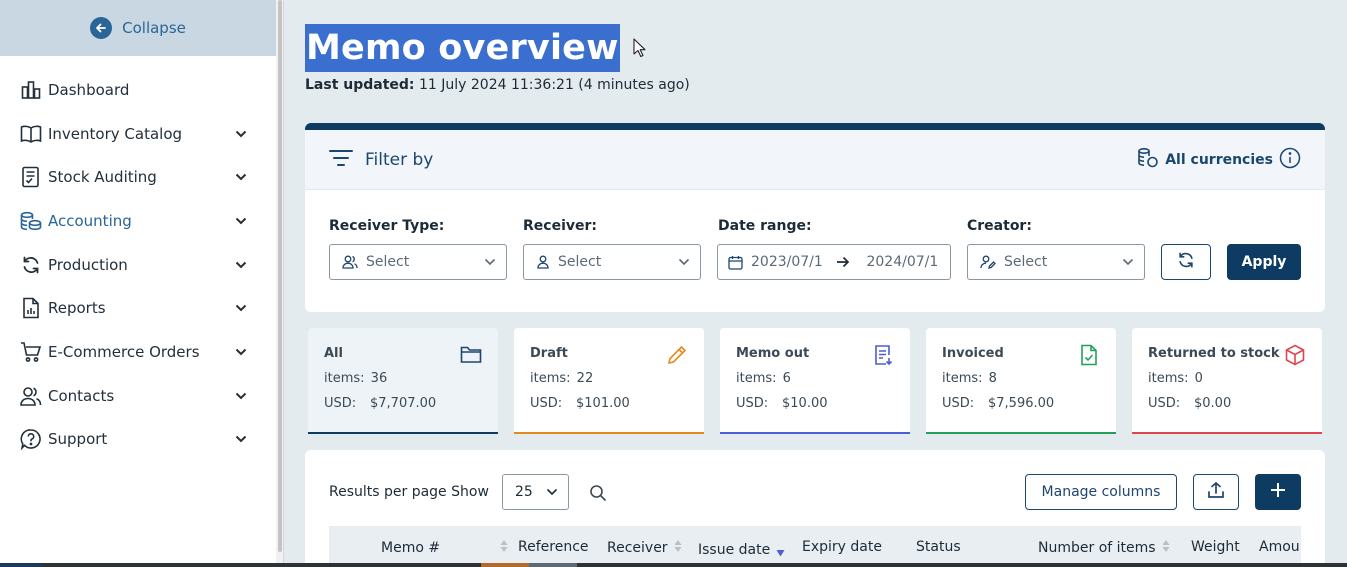  What do you see at coordinates (609, 381) in the screenshot?
I see `status-card-draft: Draft items: 22 USD: $101.00` at bounding box center [609, 381].